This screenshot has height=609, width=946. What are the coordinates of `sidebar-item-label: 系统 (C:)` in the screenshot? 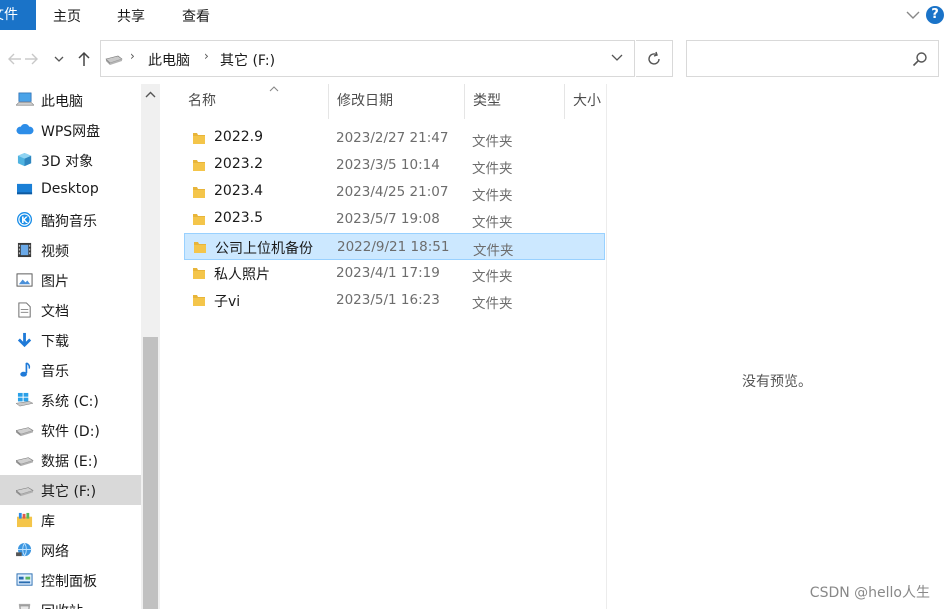 It's located at (70, 402).